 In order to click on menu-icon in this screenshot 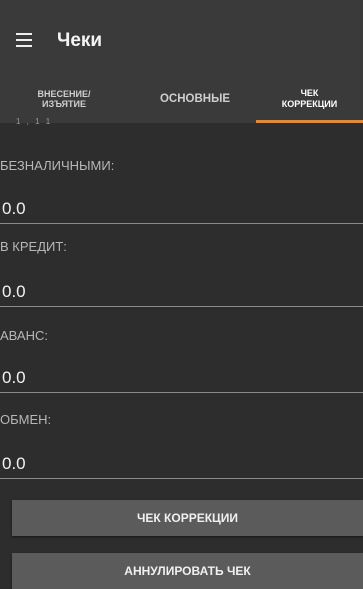, I will do `click(24, 40)`.